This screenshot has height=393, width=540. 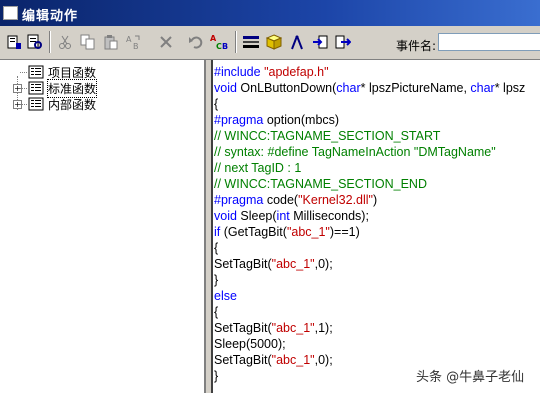 I want to click on svg-text: A, so click(x=129, y=39).